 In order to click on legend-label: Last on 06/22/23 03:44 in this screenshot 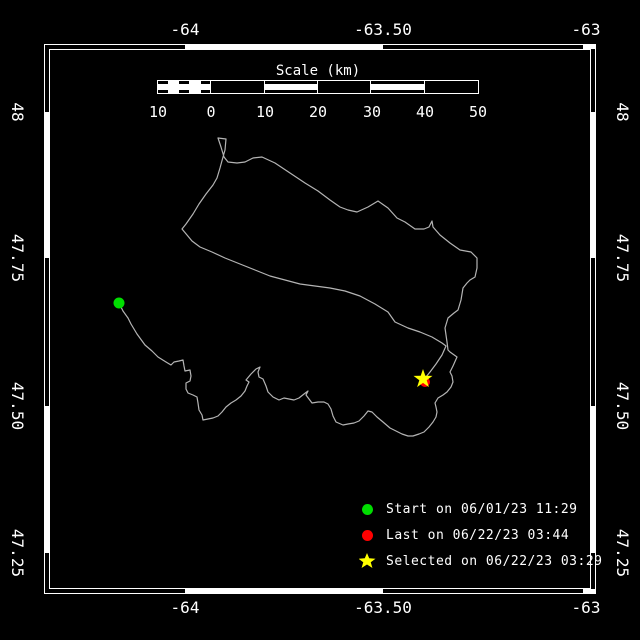, I will do `click(478, 535)`.